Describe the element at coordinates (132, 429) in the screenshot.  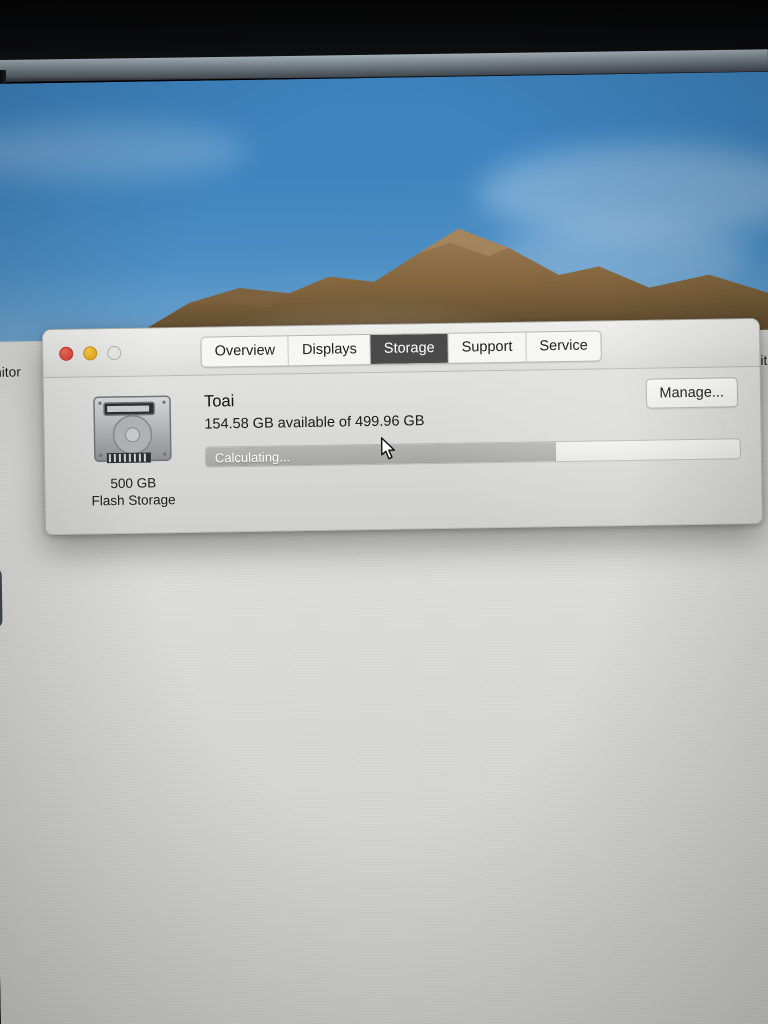
I see `hard-disk-icon` at that location.